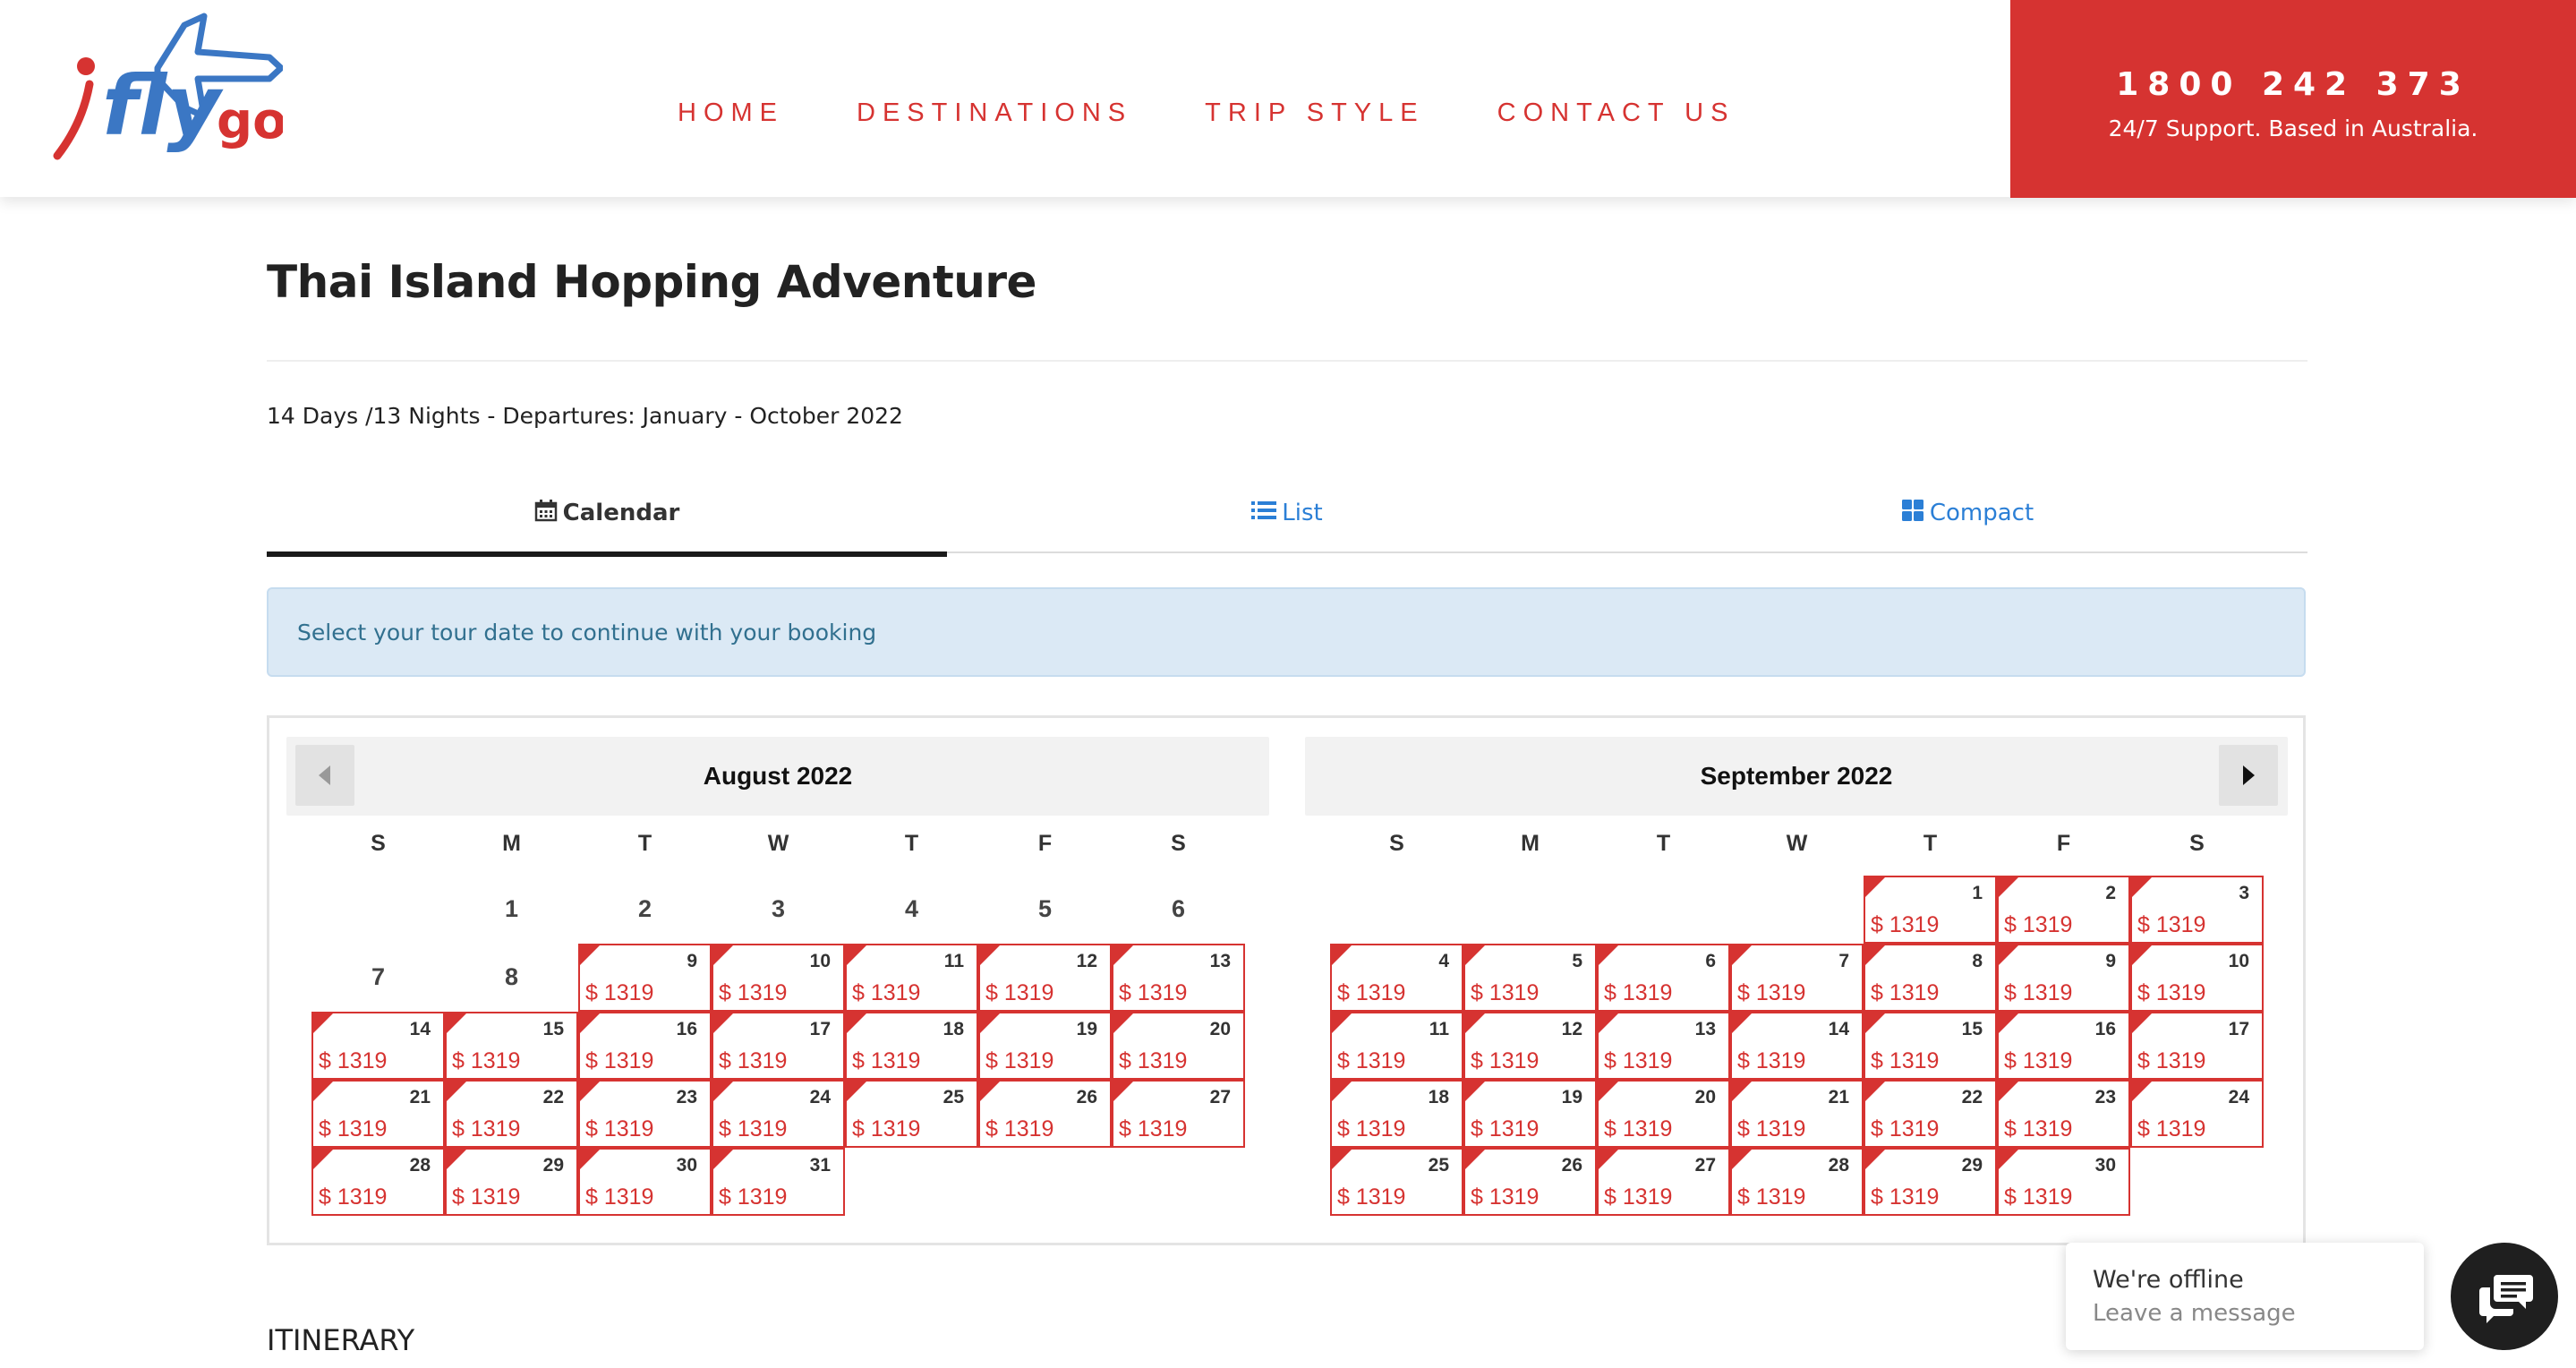  What do you see at coordinates (2504, 1296) in the screenshot?
I see `chat-launcher-button` at bounding box center [2504, 1296].